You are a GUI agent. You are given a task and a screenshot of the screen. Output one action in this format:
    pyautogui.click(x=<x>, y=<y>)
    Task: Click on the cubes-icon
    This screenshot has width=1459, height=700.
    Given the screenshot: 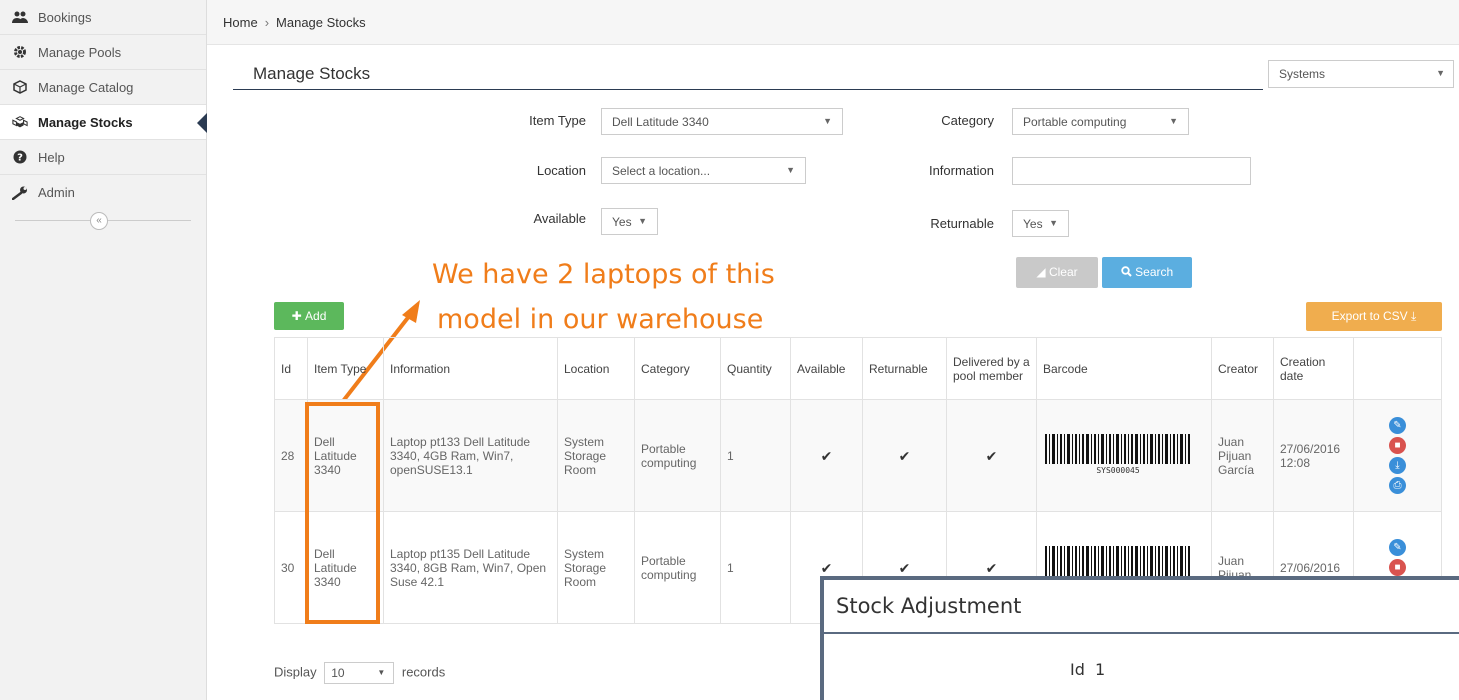 What is the action you would take?
    pyautogui.click(x=20, y=122)
    